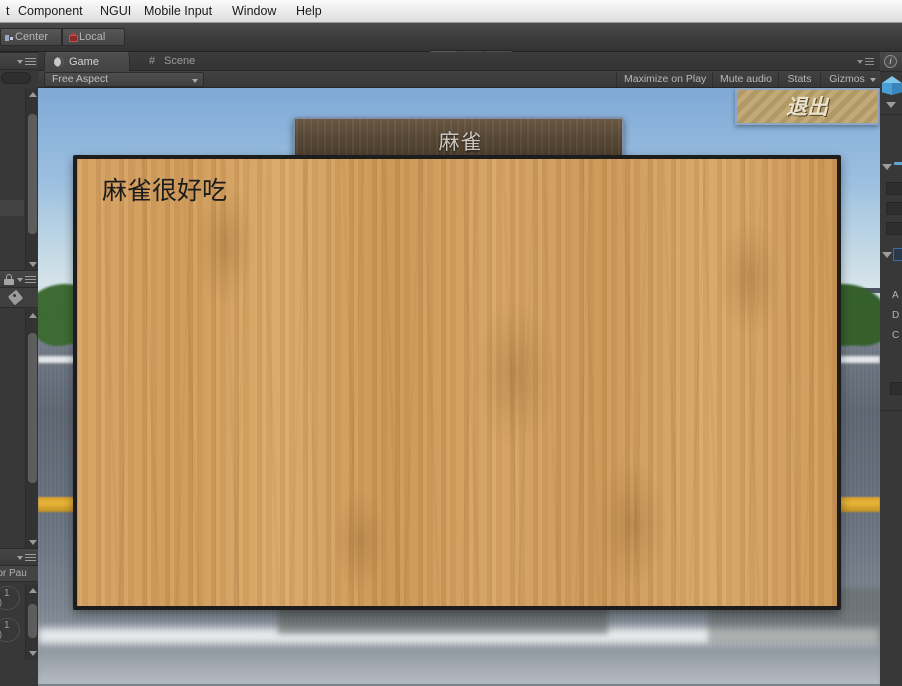 The image size is (902, 686). I want to click on mute-audio-label: Mute audio, so click(746, 79).